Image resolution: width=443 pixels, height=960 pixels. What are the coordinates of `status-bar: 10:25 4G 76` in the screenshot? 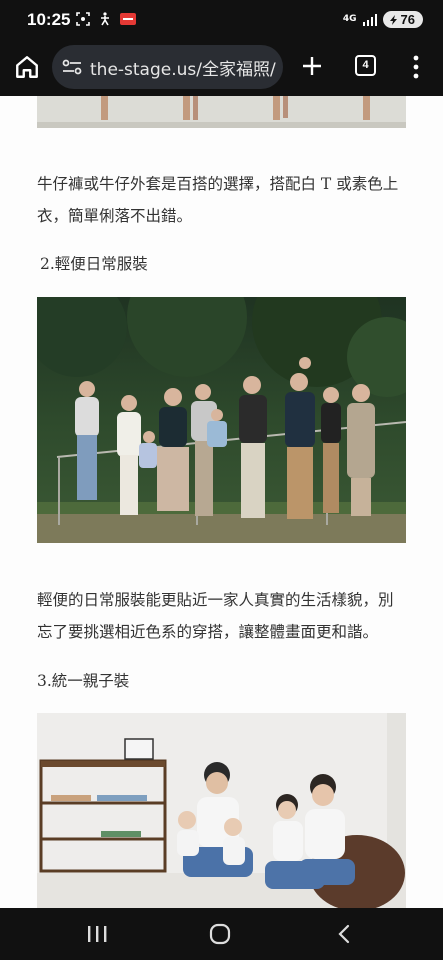 It's located at (221, 20).